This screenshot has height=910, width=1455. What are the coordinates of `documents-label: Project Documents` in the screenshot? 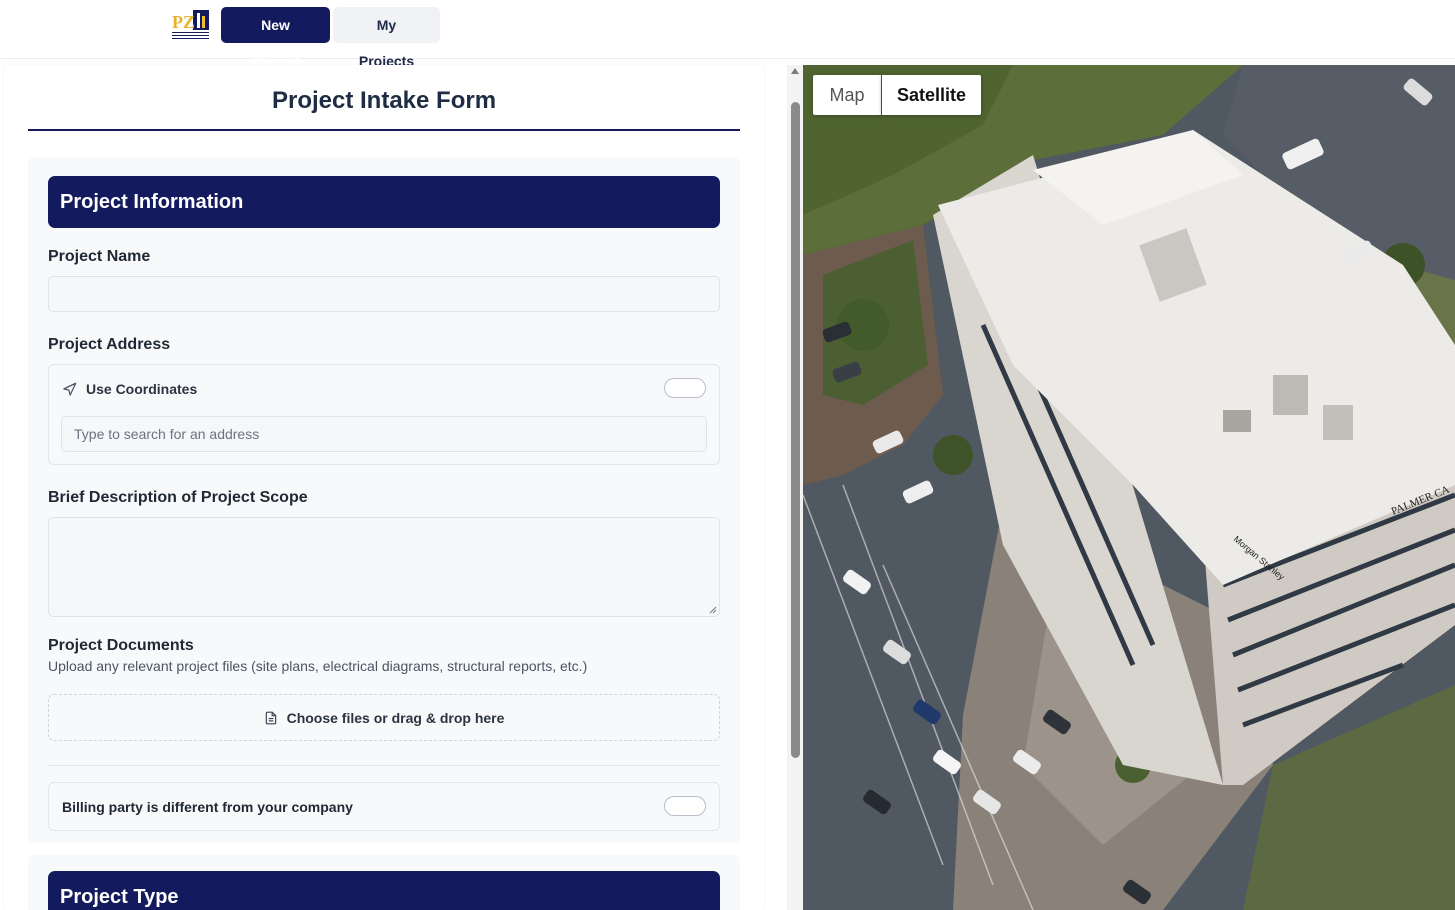 It's located at (121, 645).